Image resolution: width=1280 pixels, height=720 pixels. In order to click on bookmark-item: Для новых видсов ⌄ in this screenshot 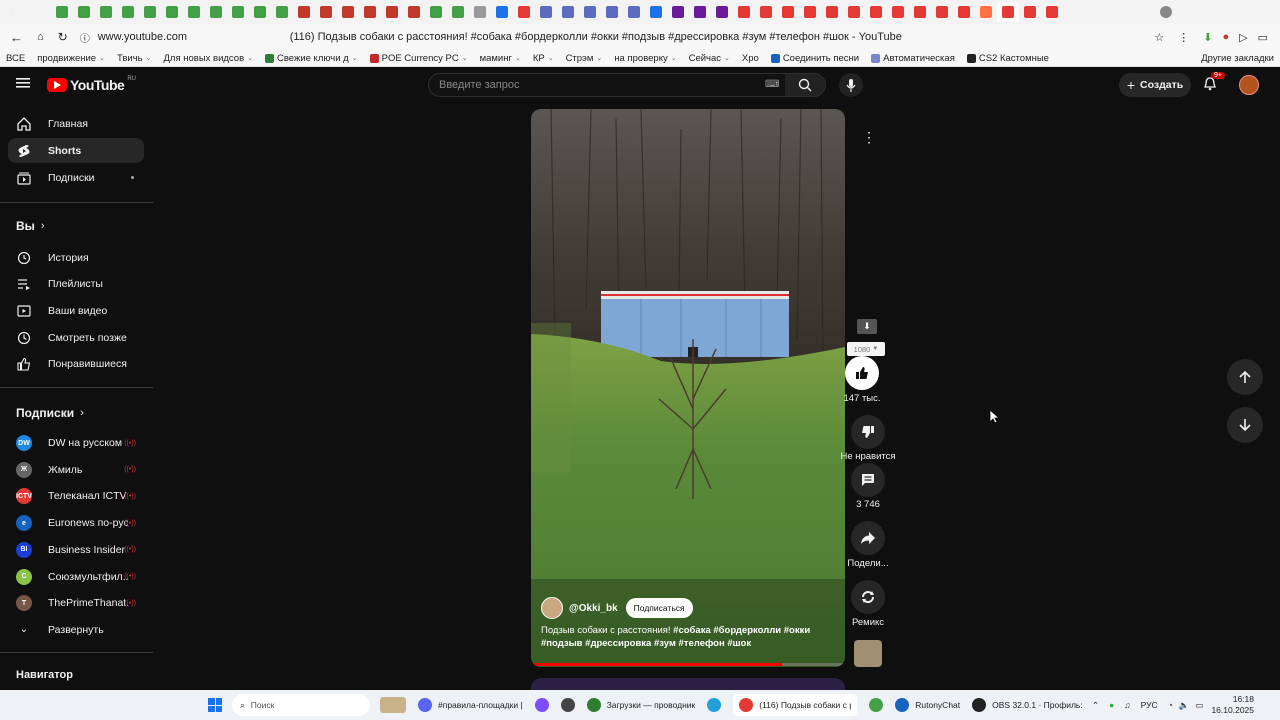, I will do `click(208, 58)`.